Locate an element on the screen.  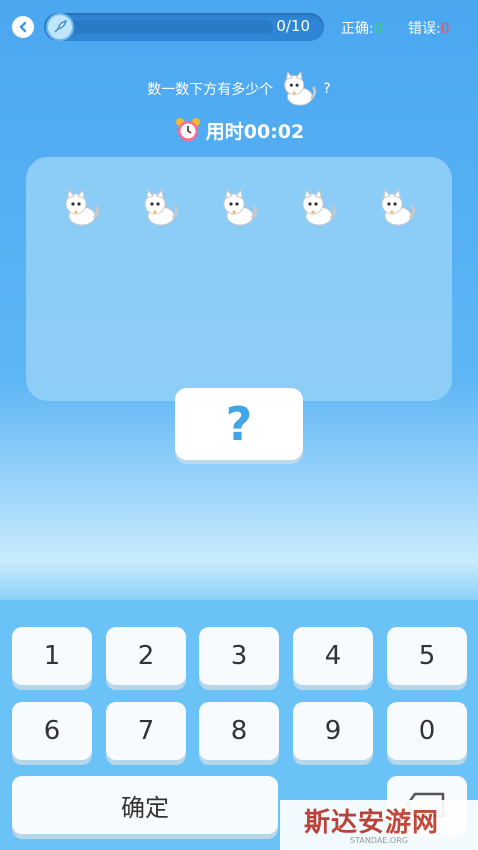
correct-score: 正确:0 is located at coordinates (362, 28).